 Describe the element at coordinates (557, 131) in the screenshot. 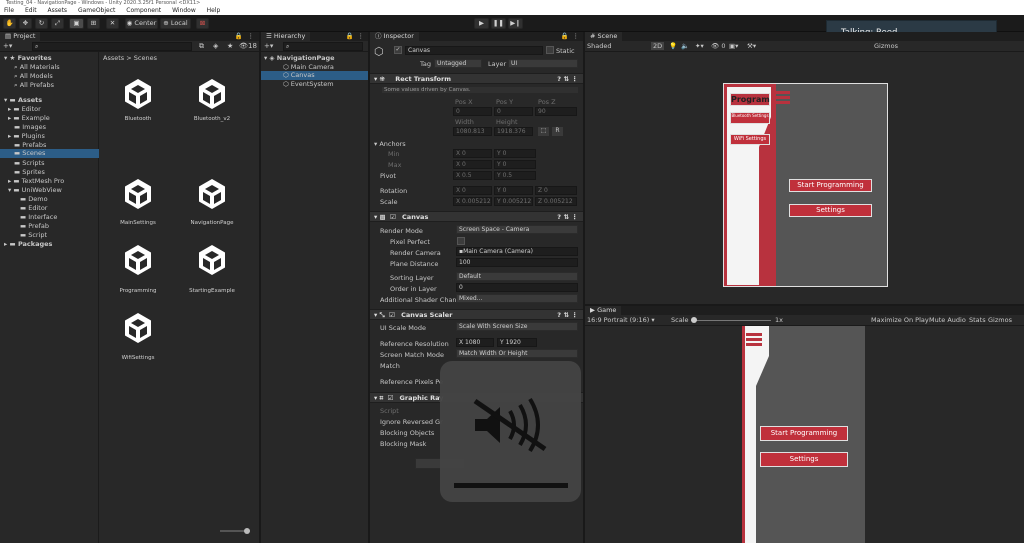

I see `raw-edit-icon: R` at that location.